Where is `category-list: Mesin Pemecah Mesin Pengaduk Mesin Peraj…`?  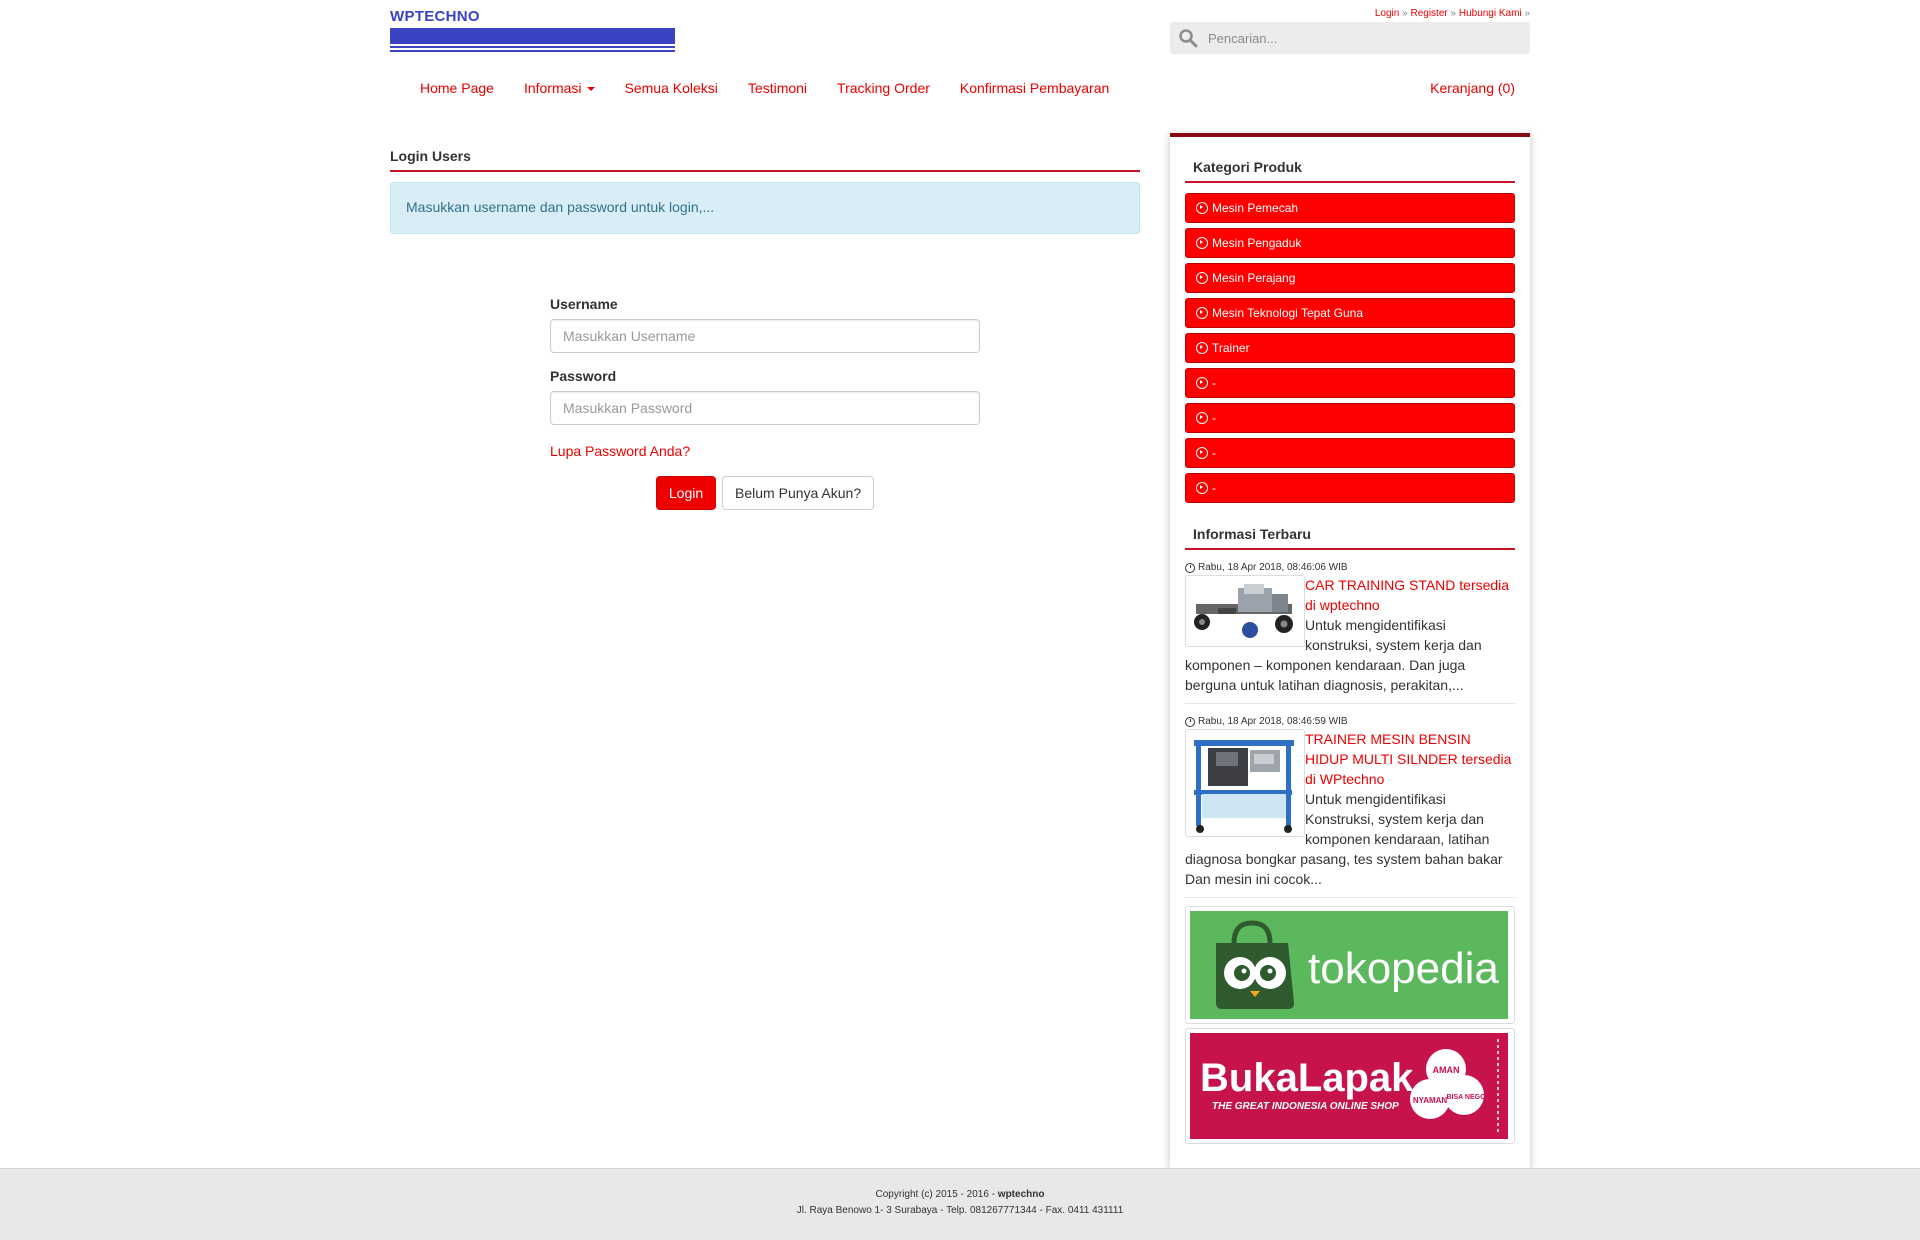 category-list: Mesin Pemecah Mesin Pengaduk Mesin Peraj… is located at coordinates (1350, 348).